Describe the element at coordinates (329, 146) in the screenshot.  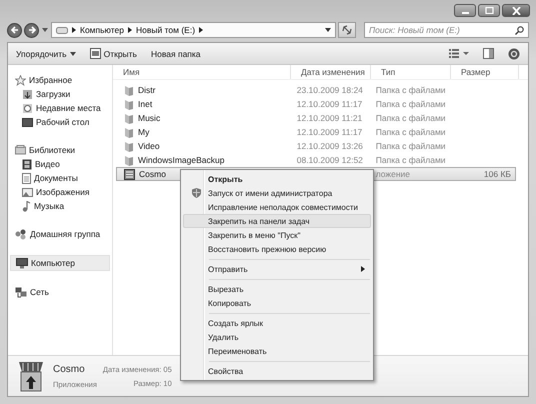
I see `file-date: 12.10.2009 13:26` at that location.